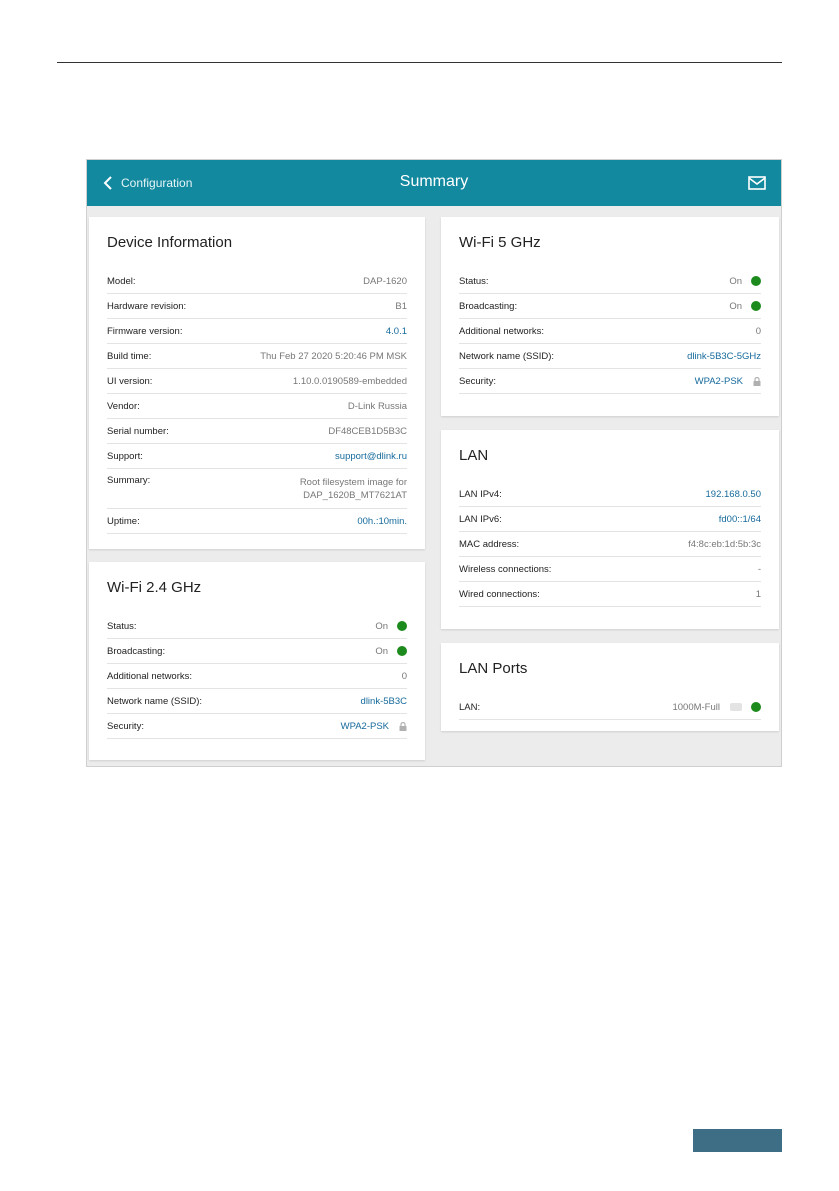 This screenshot has height=1191, width=839. What do you see at coordinates (381, 651) in the screenshot?
I see `wifi24-broadcasting-value: On` at bounding box center [381, 651].